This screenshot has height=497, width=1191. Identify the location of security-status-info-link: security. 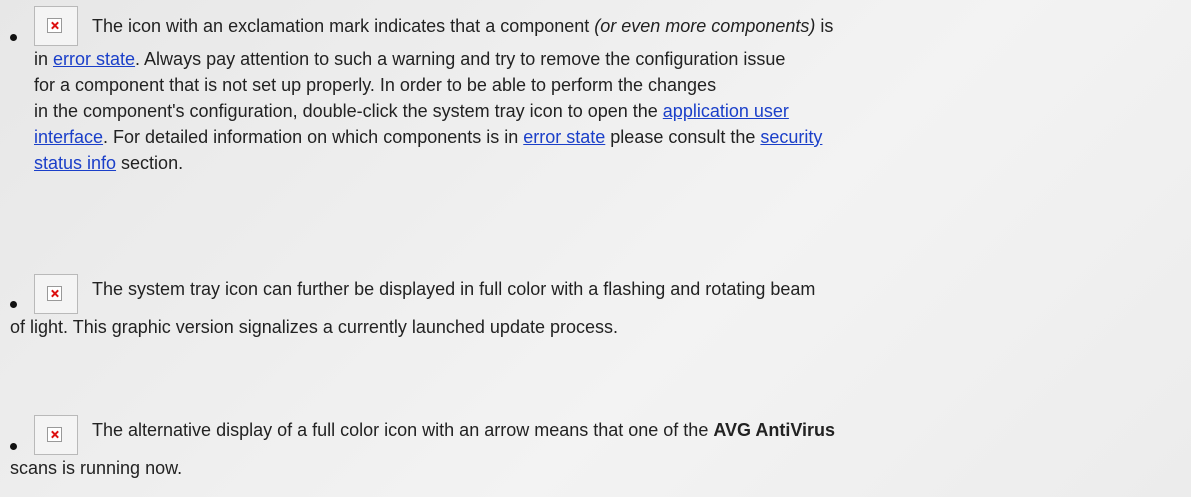
(791, 137).